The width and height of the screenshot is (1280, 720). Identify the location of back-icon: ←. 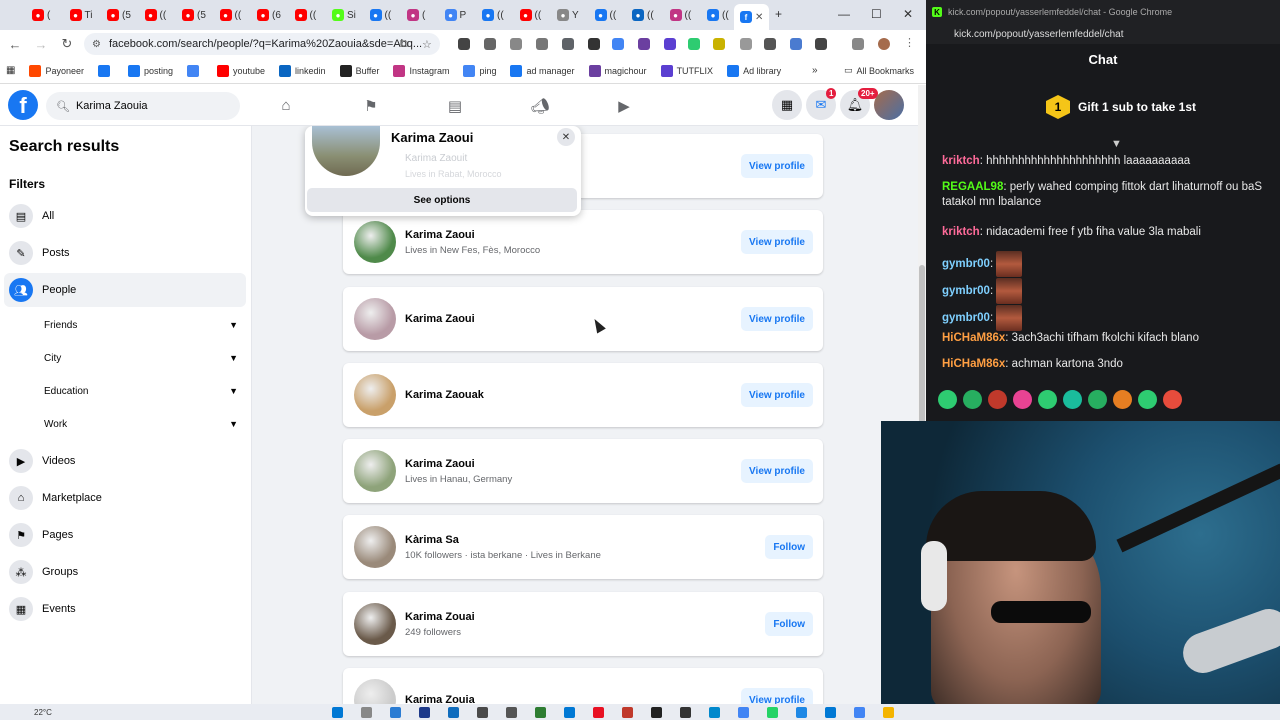
(15, 44).